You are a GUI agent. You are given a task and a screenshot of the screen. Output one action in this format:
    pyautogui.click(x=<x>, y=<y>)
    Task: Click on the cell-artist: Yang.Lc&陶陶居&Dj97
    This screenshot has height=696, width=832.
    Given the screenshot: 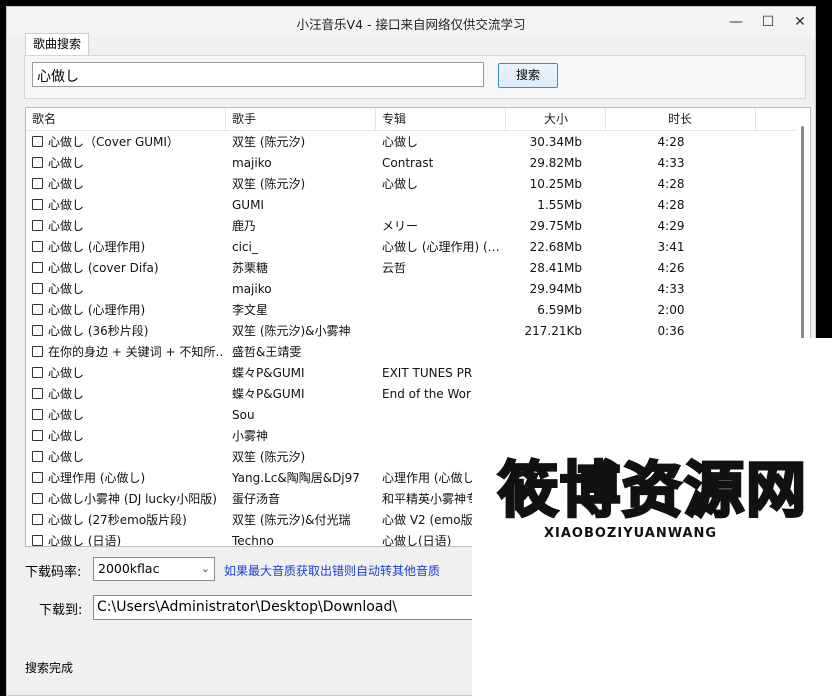 What is the action you would take?
    pyautogui.click(x=296, y=478)
    